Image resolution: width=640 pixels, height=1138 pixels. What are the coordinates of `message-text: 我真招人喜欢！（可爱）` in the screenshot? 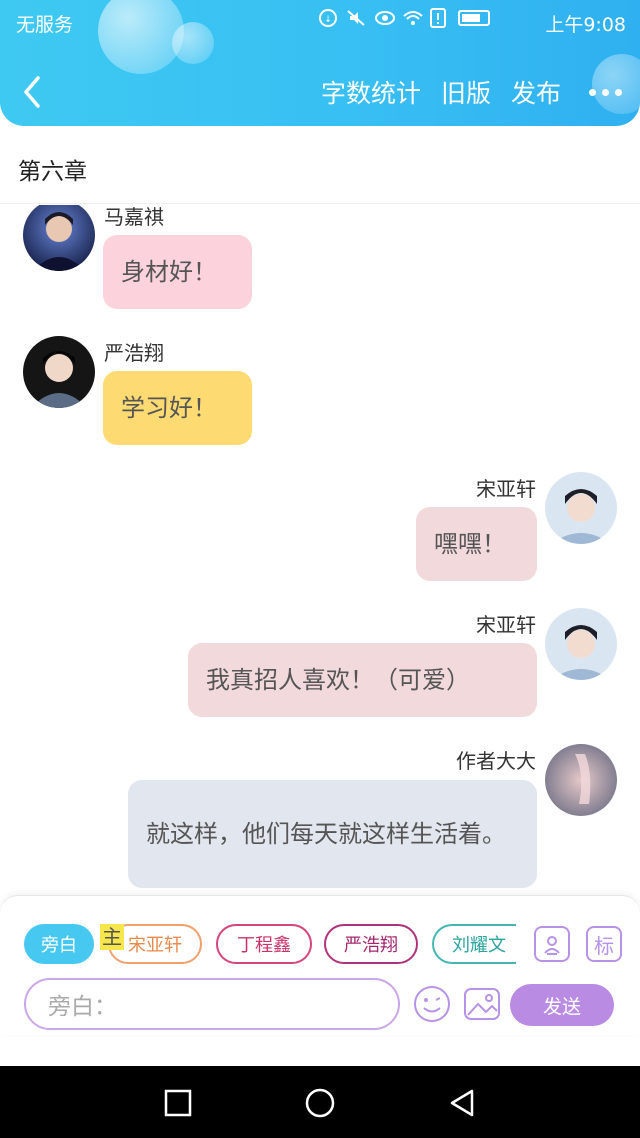 It's located at (338, 680).